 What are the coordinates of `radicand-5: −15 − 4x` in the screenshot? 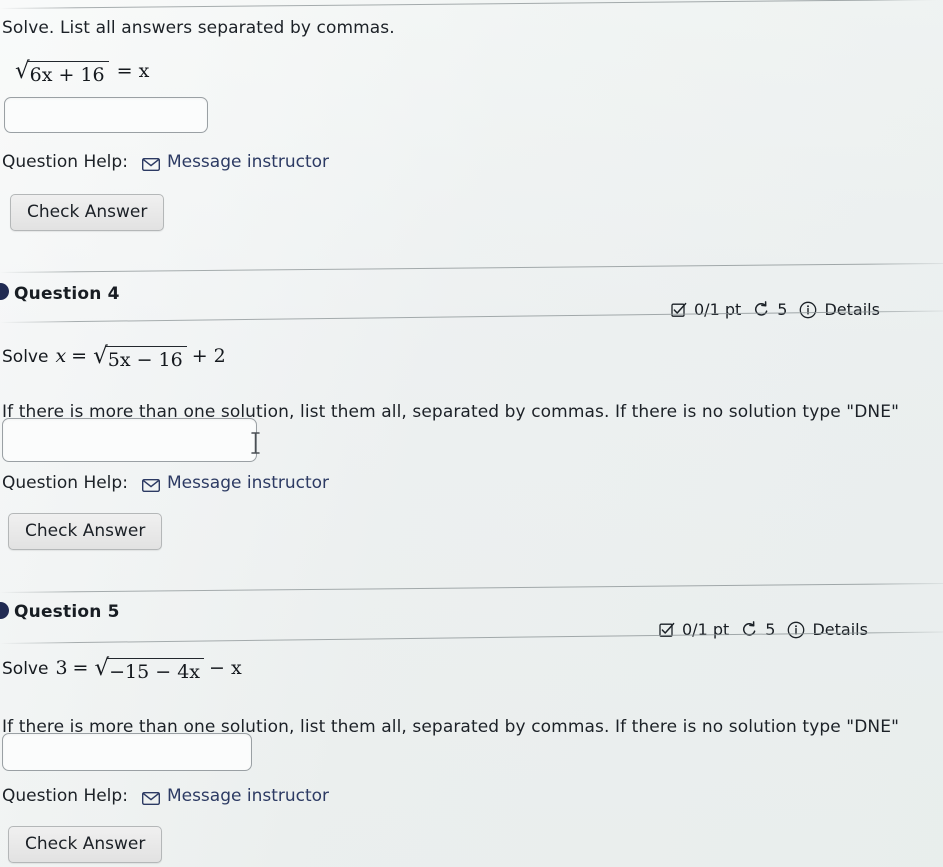 It's located at (156, 670).